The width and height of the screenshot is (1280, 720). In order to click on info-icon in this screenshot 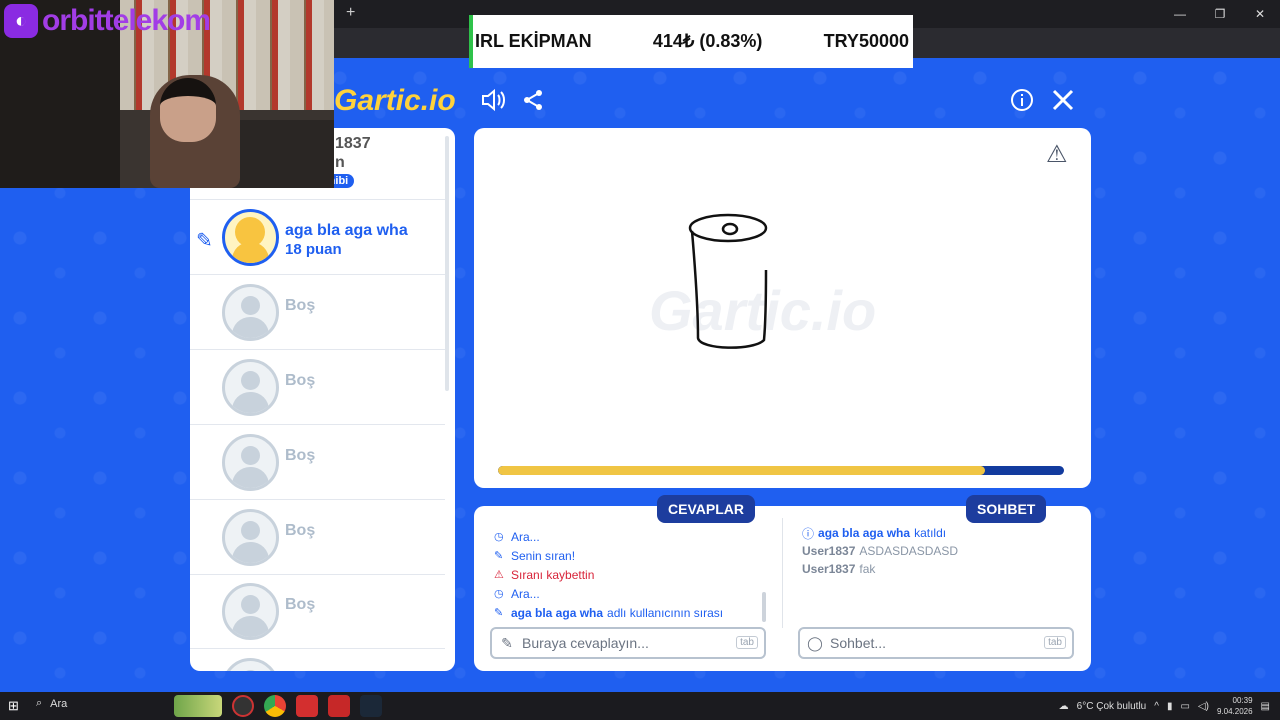, I will do `click(1022, 100)`.